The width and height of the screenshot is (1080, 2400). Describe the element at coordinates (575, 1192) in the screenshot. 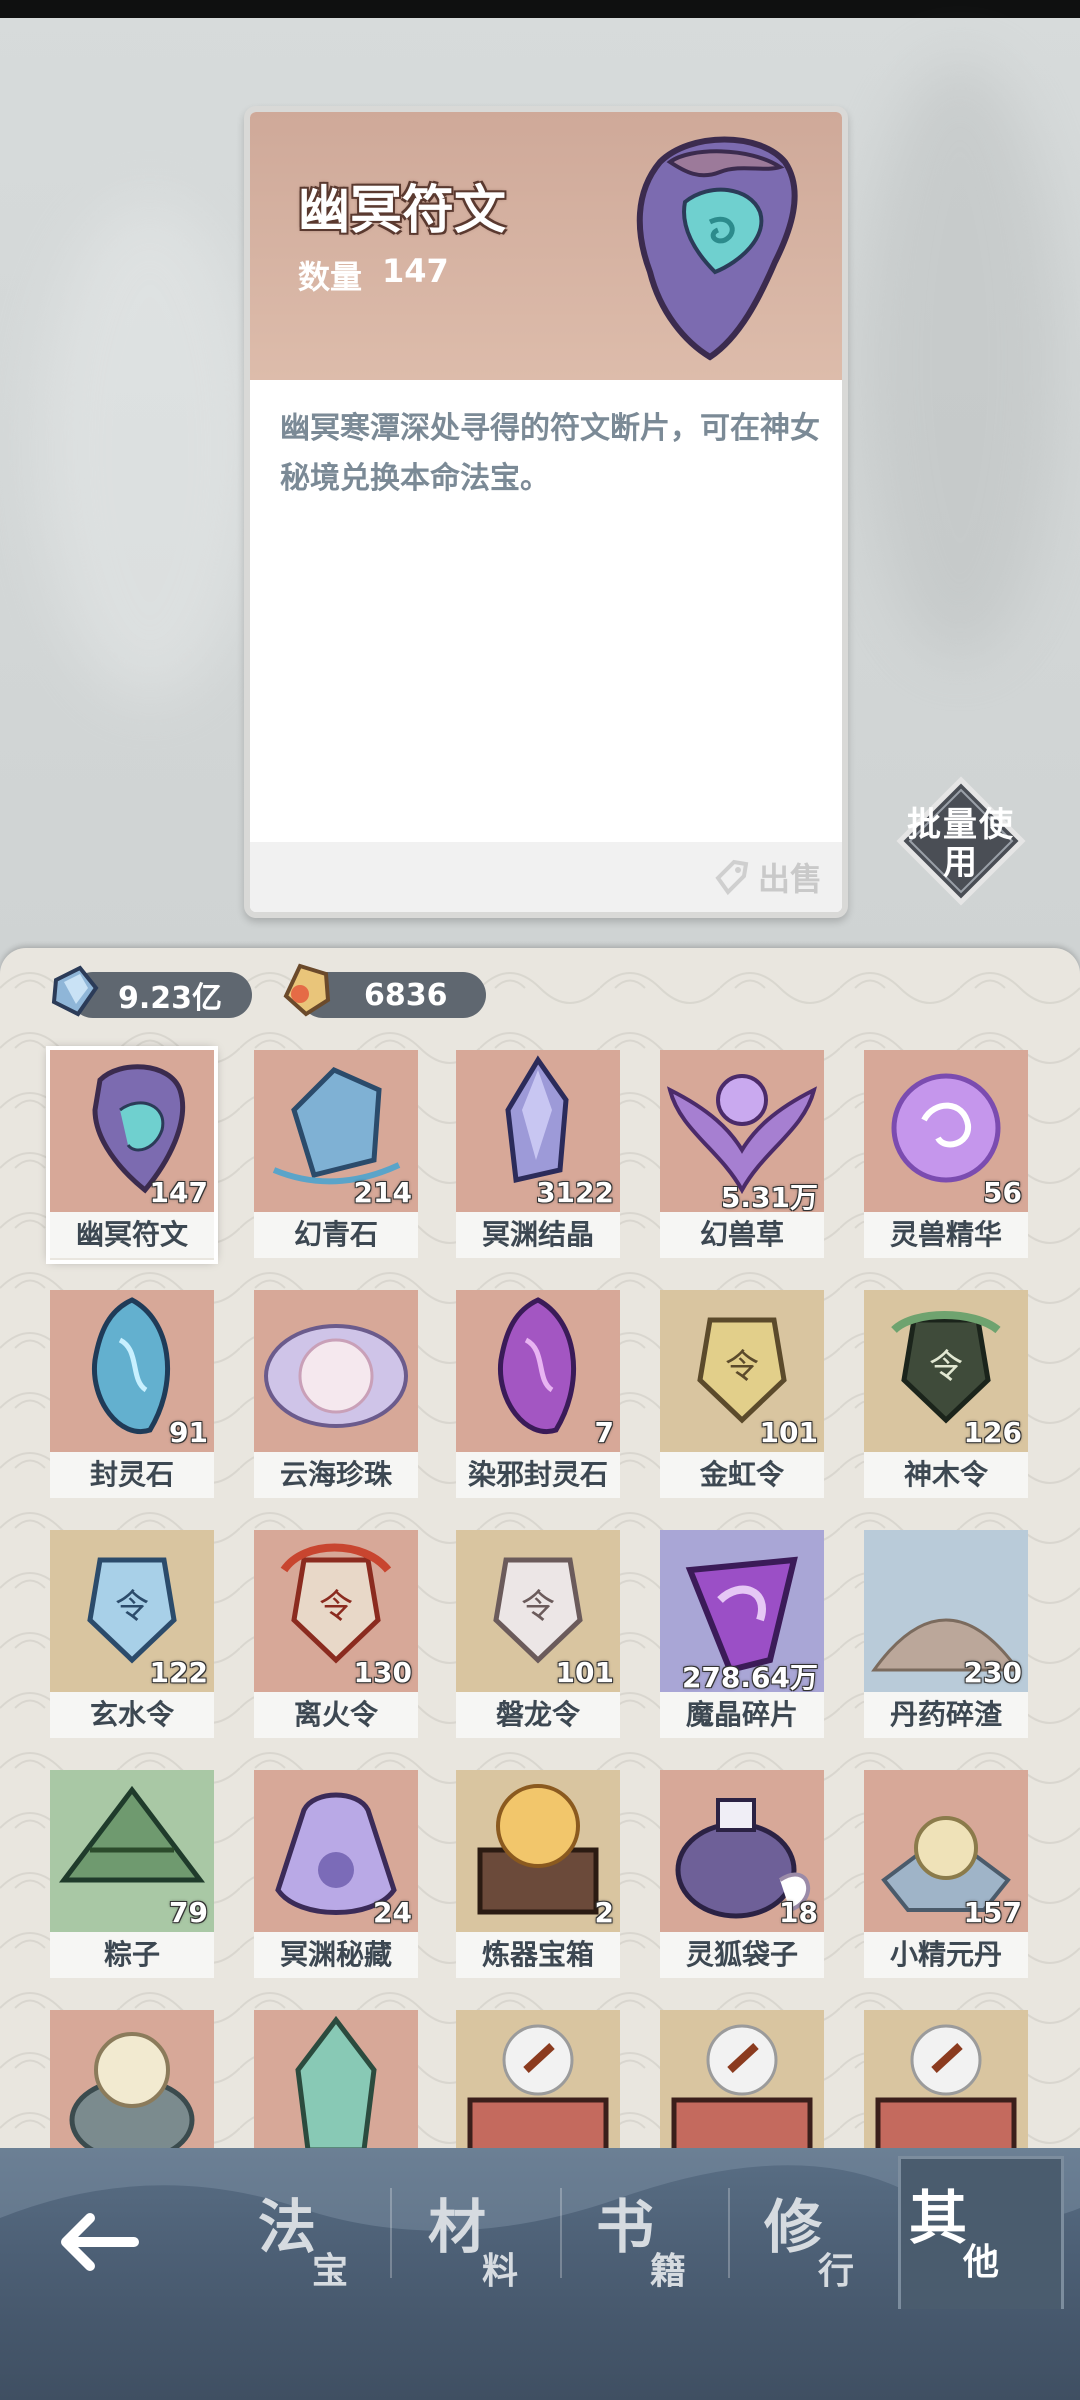

I see `item-quantity: 3122` at that location.